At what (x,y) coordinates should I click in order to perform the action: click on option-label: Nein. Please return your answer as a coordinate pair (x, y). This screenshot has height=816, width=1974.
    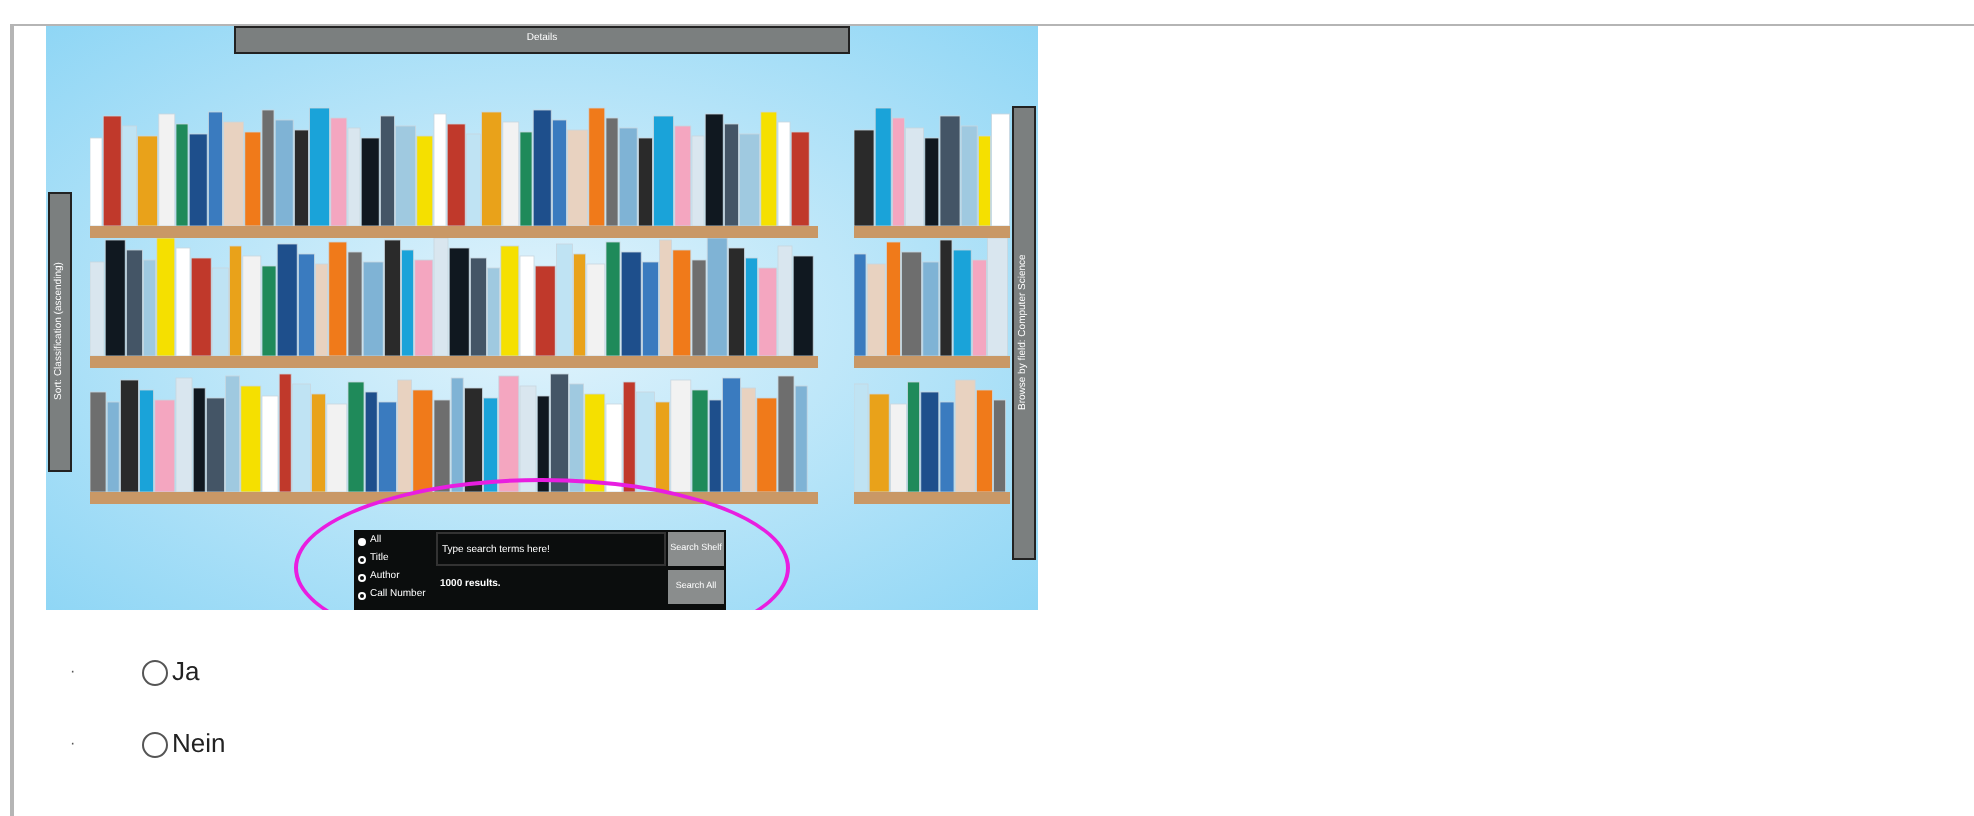
    Looking at the image, I should click on (199, 744).